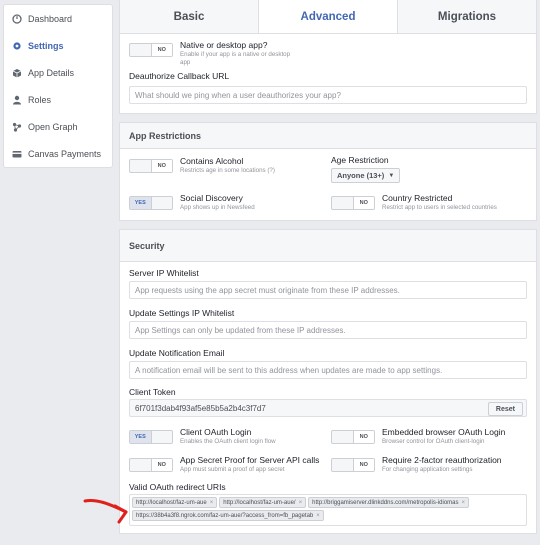 This screenshot has width=540, height=545. Describe the element at coordinates (17, 18) in the screenshot. I see `dashboard-icon` at that location.